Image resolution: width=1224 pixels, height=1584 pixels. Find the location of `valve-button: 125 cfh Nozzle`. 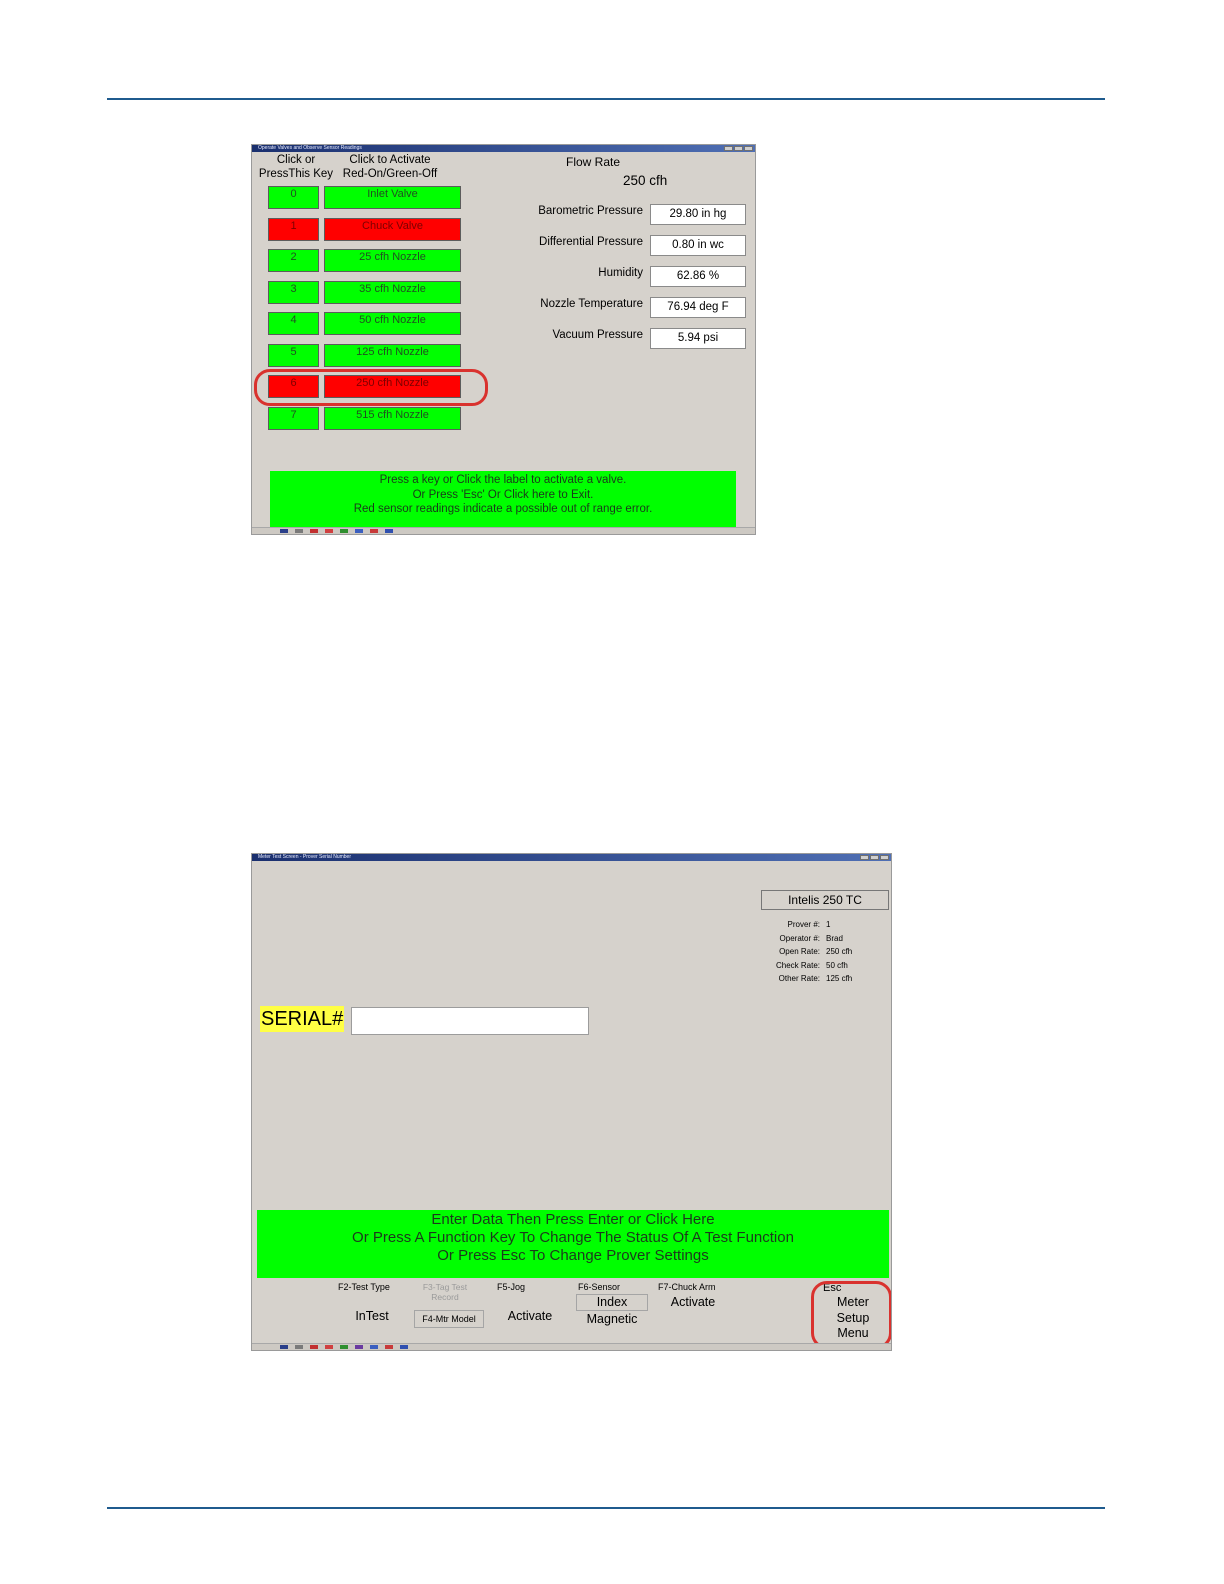

valve-button: 125 cfh Nozzle is located at coordinates (392, 355).